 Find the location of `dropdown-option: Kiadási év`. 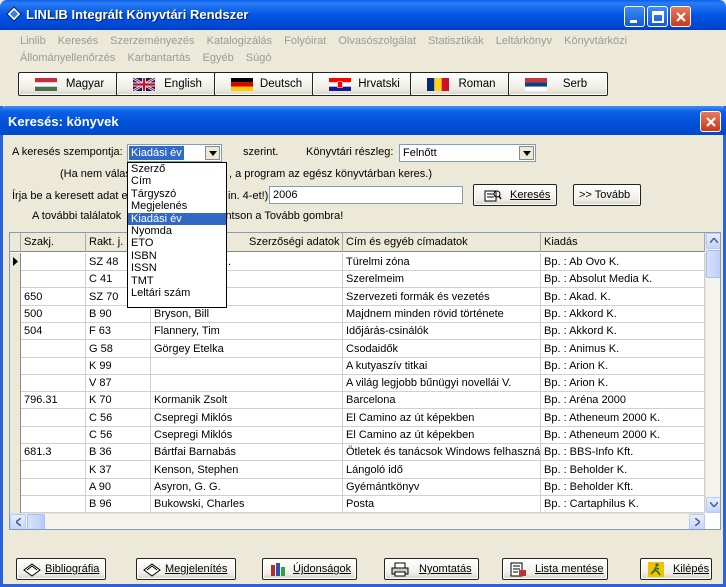

dropdown-option: Kiadási év is located at coordinates (177, 218).